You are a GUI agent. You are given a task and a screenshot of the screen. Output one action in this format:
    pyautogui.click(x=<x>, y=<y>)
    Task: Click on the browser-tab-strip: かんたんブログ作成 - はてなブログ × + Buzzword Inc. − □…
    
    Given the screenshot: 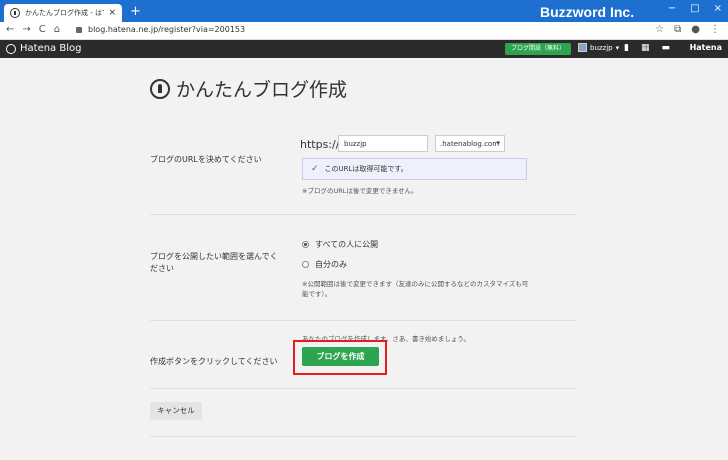 What is the action you would take?
    pyautogui.click(x=364, y=11)
    